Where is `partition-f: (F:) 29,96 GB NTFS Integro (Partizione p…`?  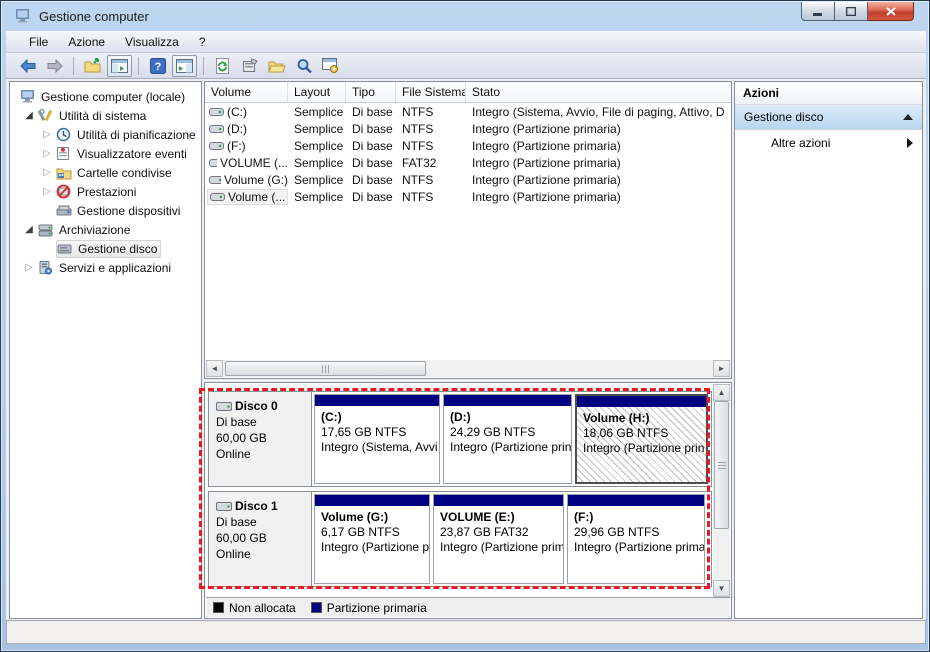 partition-f: (F:) 29,96 GB NTFS Integro (Partizione p… is located at coordinates (636, 539).